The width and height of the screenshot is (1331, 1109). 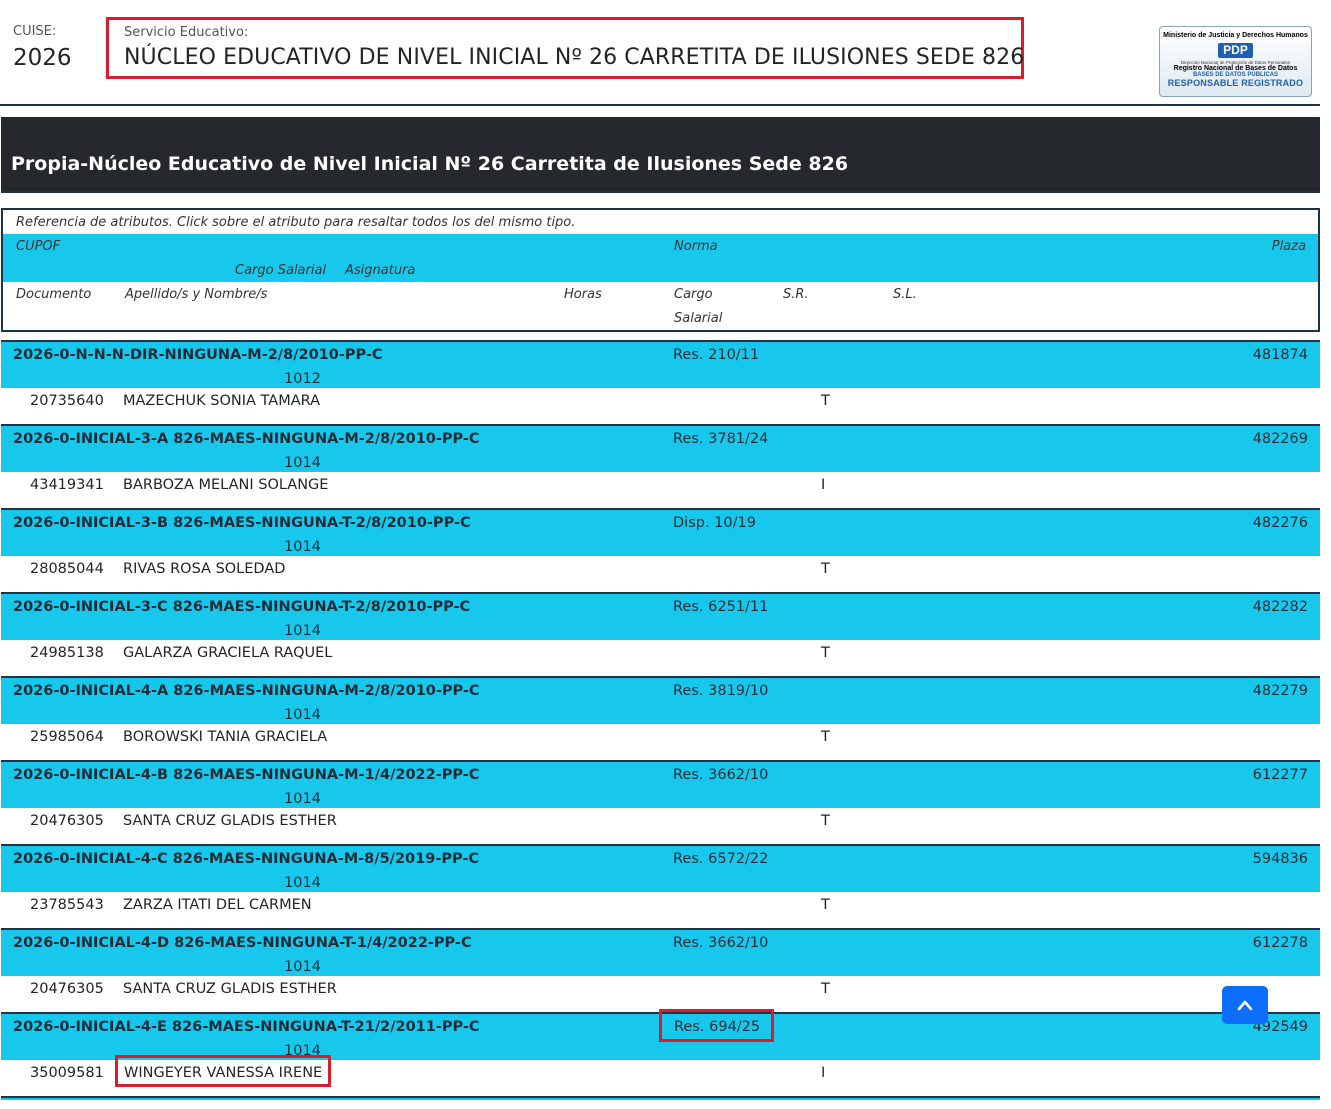 I want to click on norma: Res. 6251/11, so click(x=720, y=607).